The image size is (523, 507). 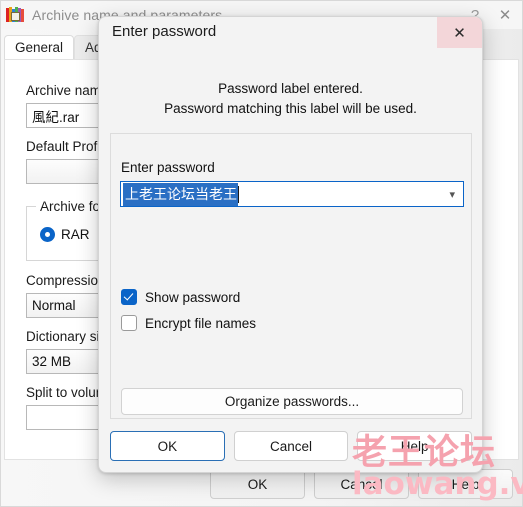 I want to click on dialog-titlebar: Enter password ✕, so click(x=290, y=33).